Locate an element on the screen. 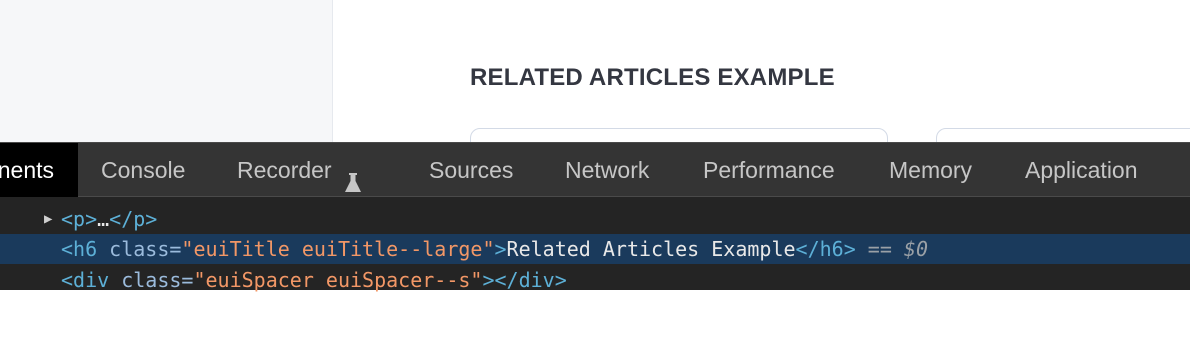  tab-recorder: Recorder is located at coordinates (300, 170).